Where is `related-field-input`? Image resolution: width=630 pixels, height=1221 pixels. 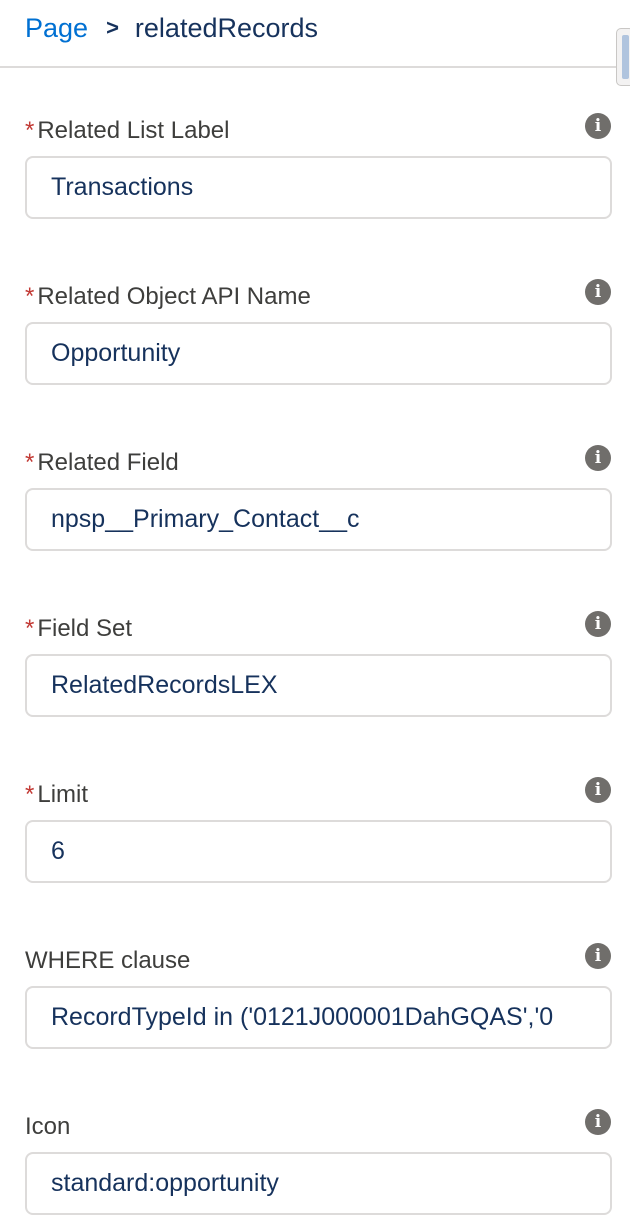
related-field-input is located at coordinates (318, 519).